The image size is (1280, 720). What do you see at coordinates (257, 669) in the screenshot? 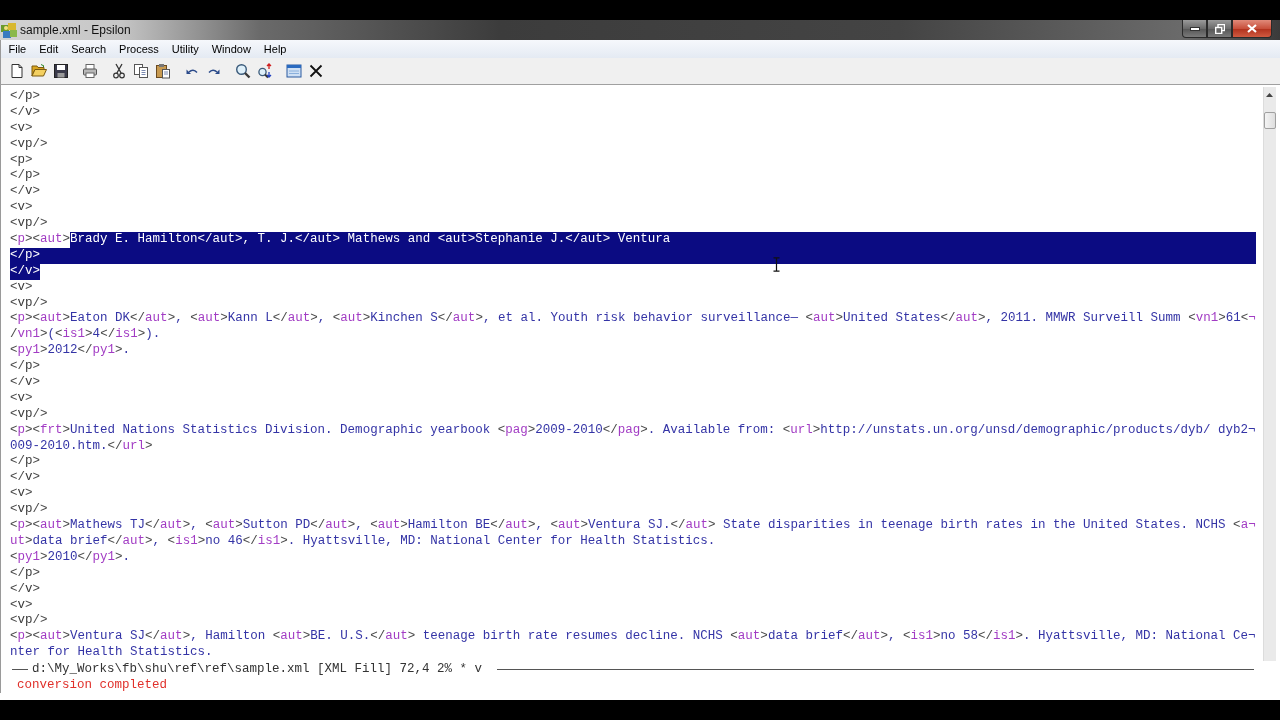
I see `status-line: d:\My_Works\fb\shu\ref\ref\sample.xml [XML Fill] 72,4 2% * v` at bounding box center [257, 669].